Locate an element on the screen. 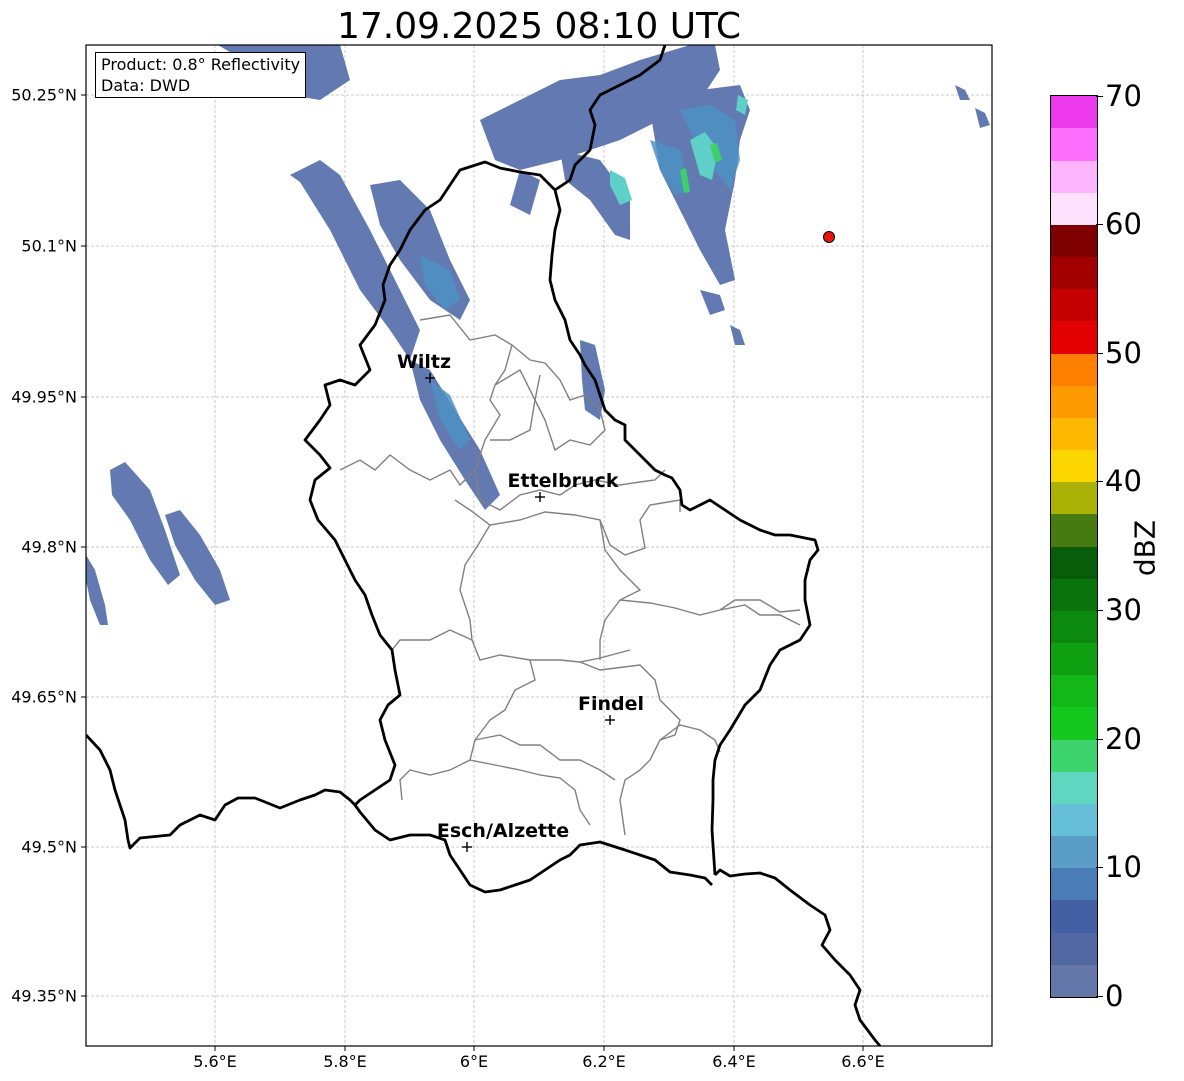 The image size is (1184, 1081). x-tick-label: 6°E is located at coordinates (474, 1061).